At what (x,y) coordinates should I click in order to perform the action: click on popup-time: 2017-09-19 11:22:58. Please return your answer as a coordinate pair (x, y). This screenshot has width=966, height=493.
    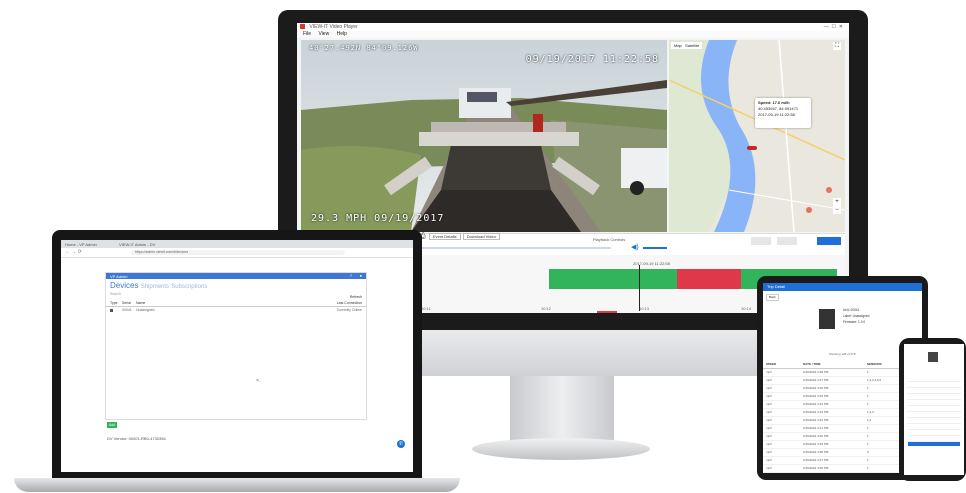
    Looking at the image, I should click on (776, 114).